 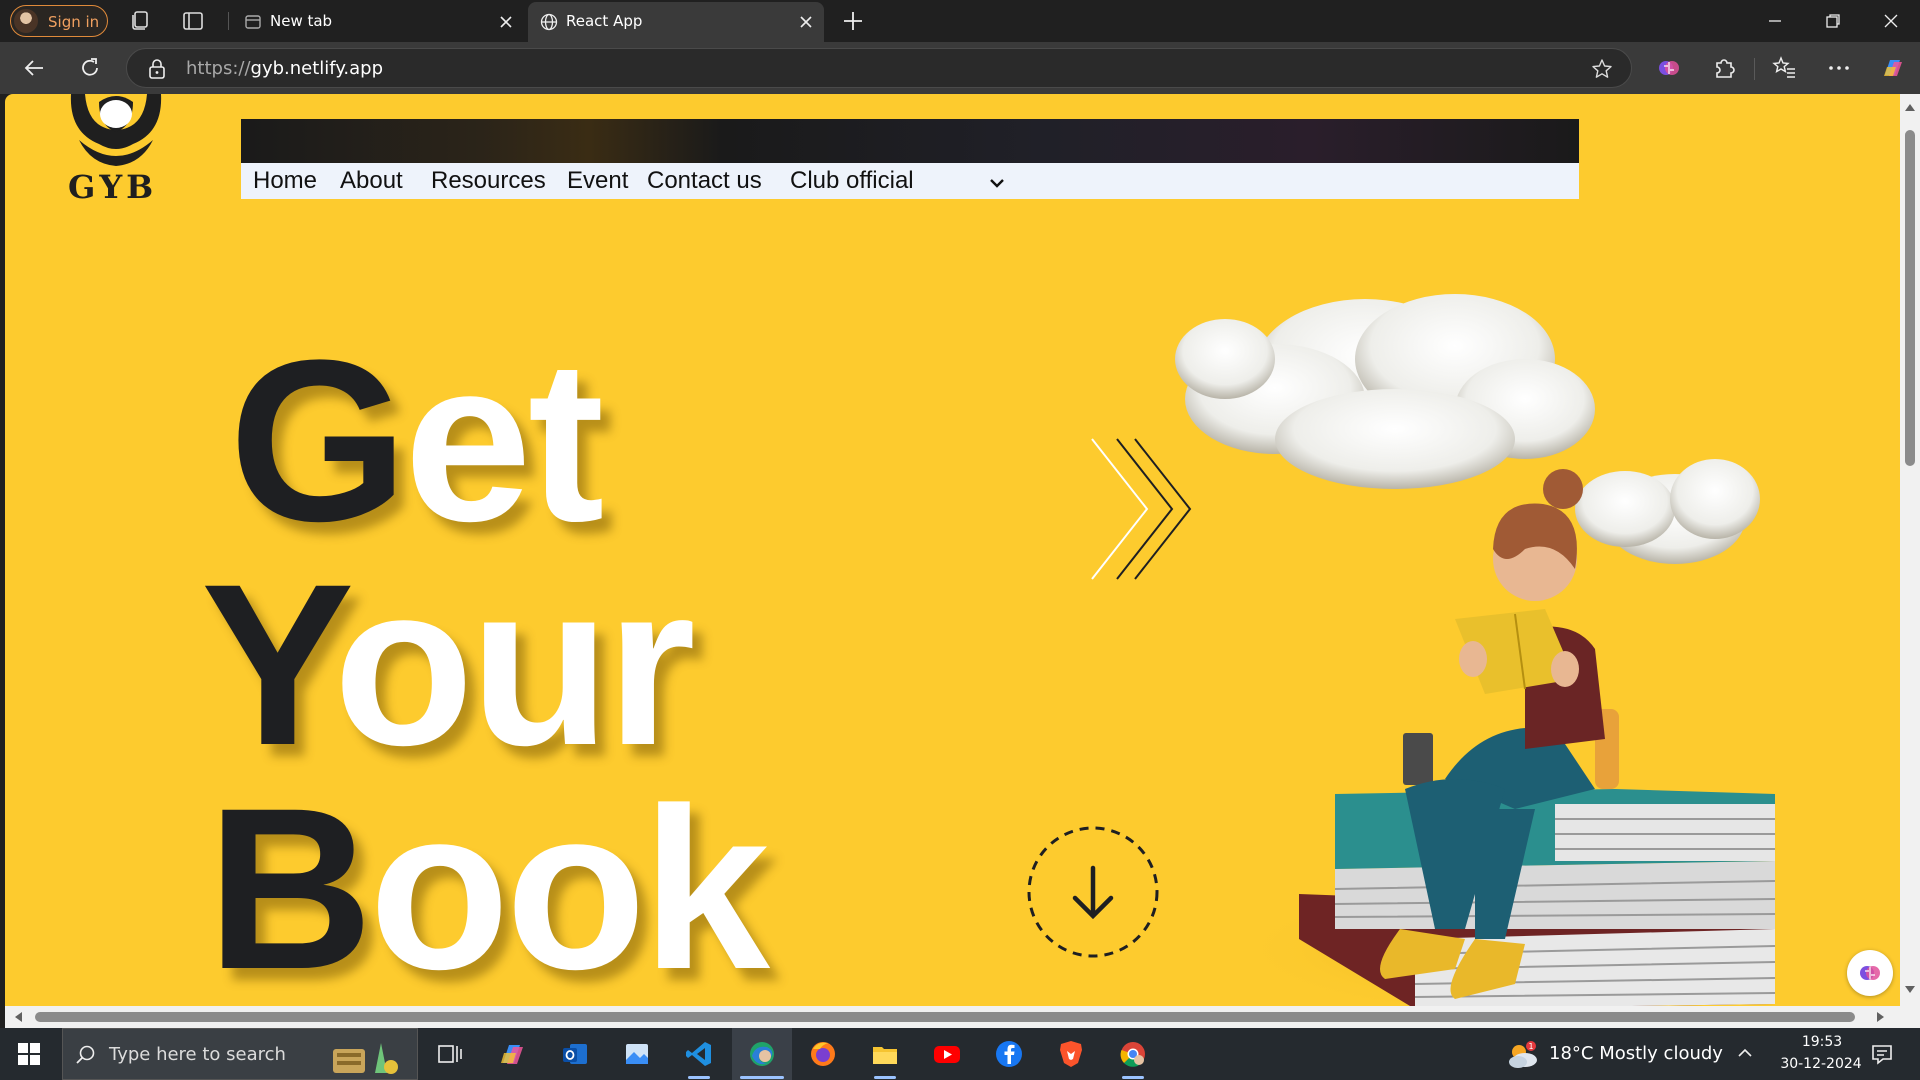 I want to click on url-protocol: https://, so click(x=218, y=68).